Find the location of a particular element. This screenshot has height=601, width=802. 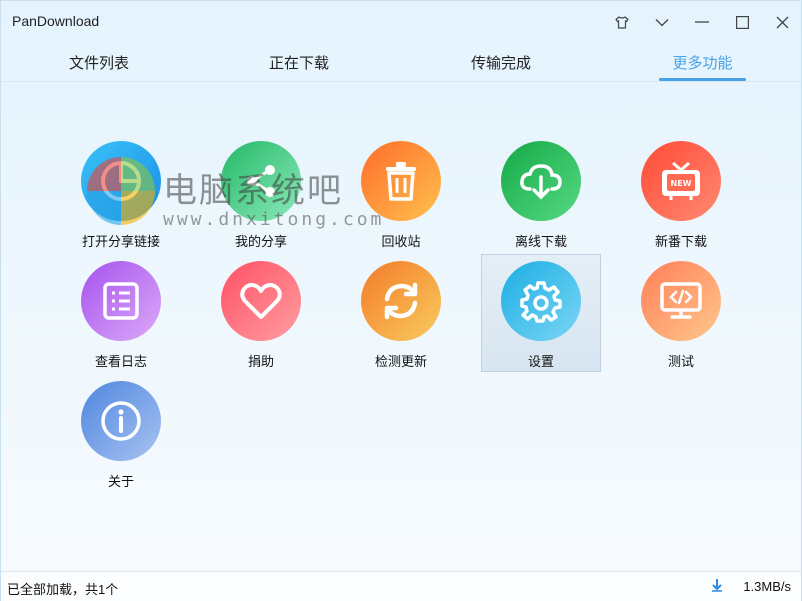

share-icon is located at coordinates (261, 181).